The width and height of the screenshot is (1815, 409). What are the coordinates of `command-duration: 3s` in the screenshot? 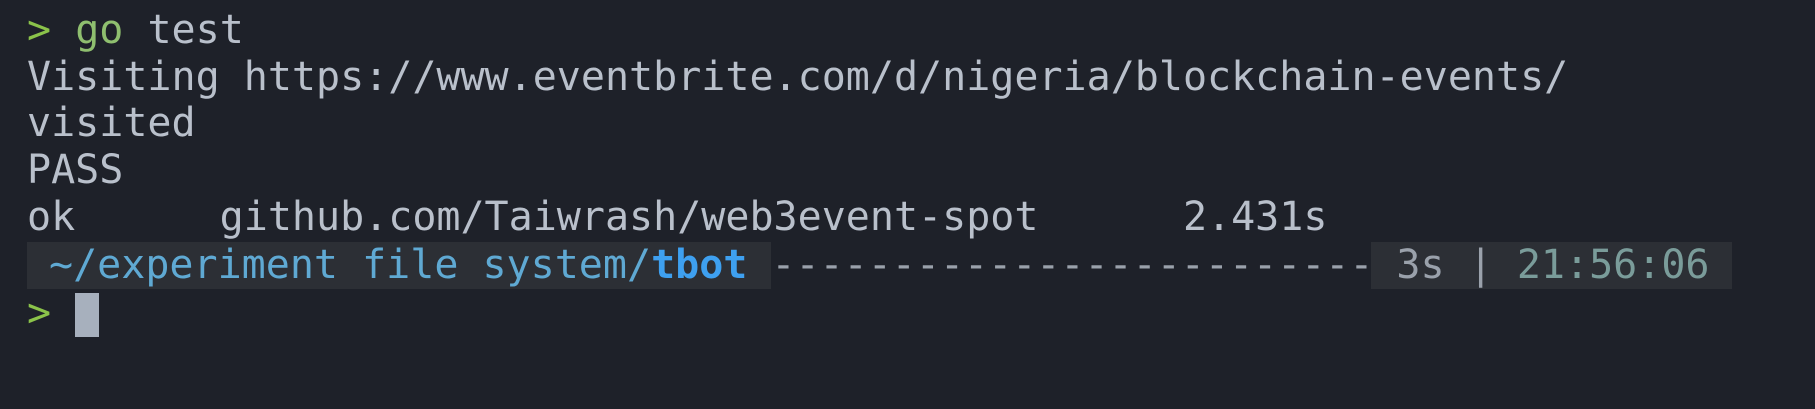 It's located at (1420, 265).